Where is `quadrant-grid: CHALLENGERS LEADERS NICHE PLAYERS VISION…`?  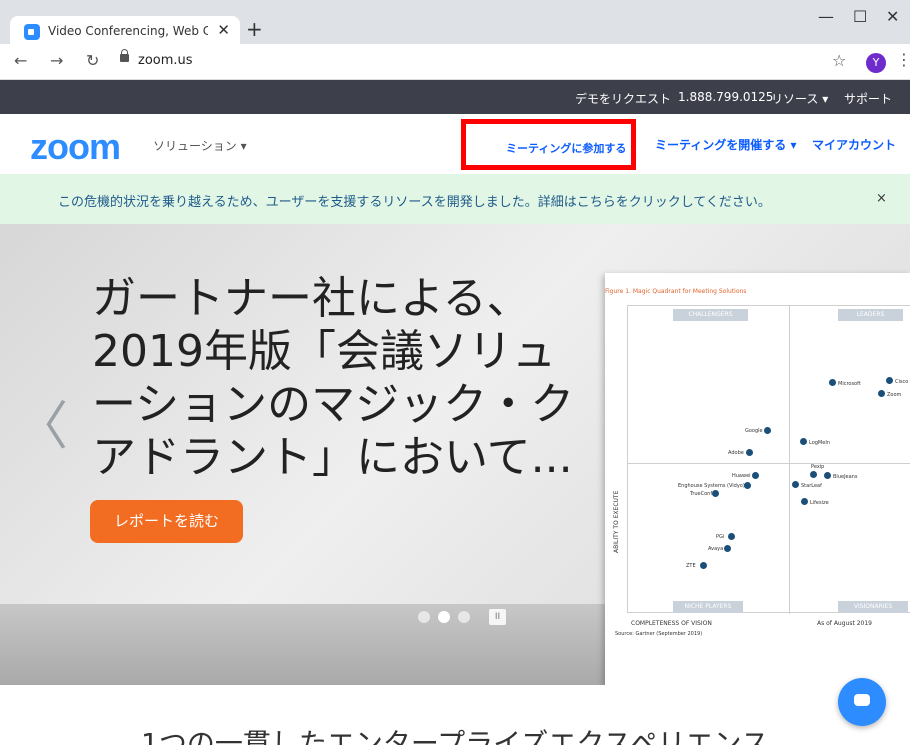 quadrant-grid: CHALLENGERS LEADERS NICHE PLAYERS VISION… is located at coordinates (768, 459).